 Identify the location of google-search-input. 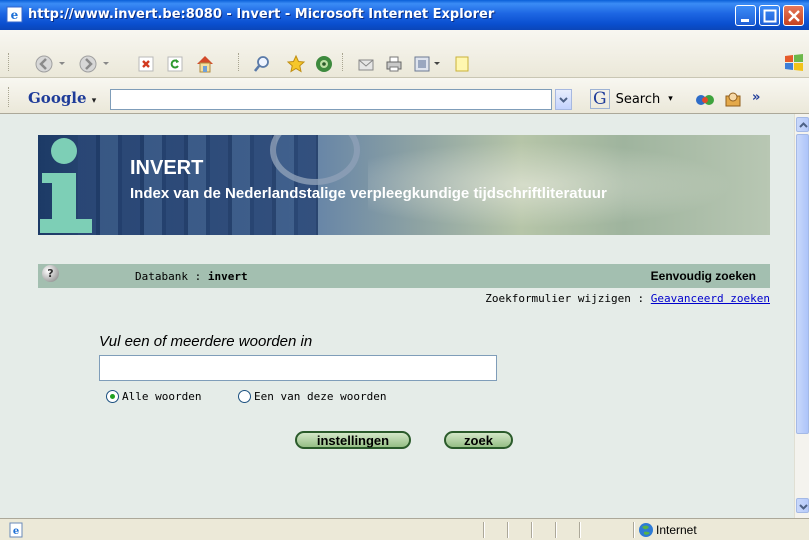
(331, 99).